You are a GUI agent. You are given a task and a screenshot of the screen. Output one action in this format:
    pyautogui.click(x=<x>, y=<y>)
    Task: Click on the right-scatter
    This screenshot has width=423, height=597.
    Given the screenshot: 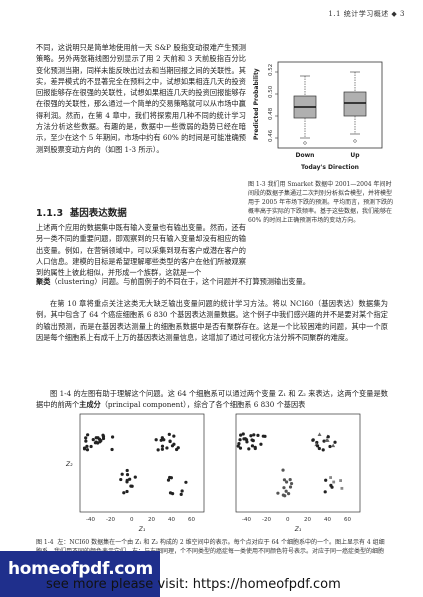 What is the action you would take?
    pyautogui.click(x=290, y=465)
    